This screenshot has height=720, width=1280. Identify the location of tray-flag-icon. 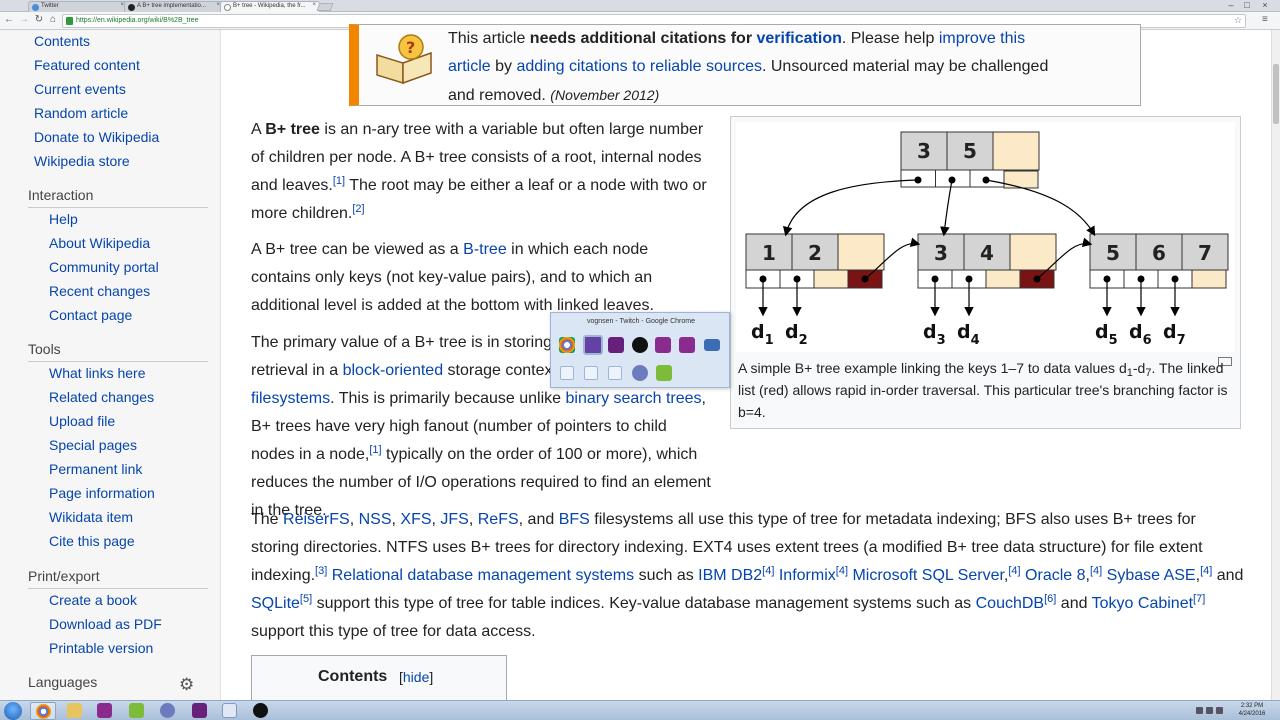
(1199, 710).